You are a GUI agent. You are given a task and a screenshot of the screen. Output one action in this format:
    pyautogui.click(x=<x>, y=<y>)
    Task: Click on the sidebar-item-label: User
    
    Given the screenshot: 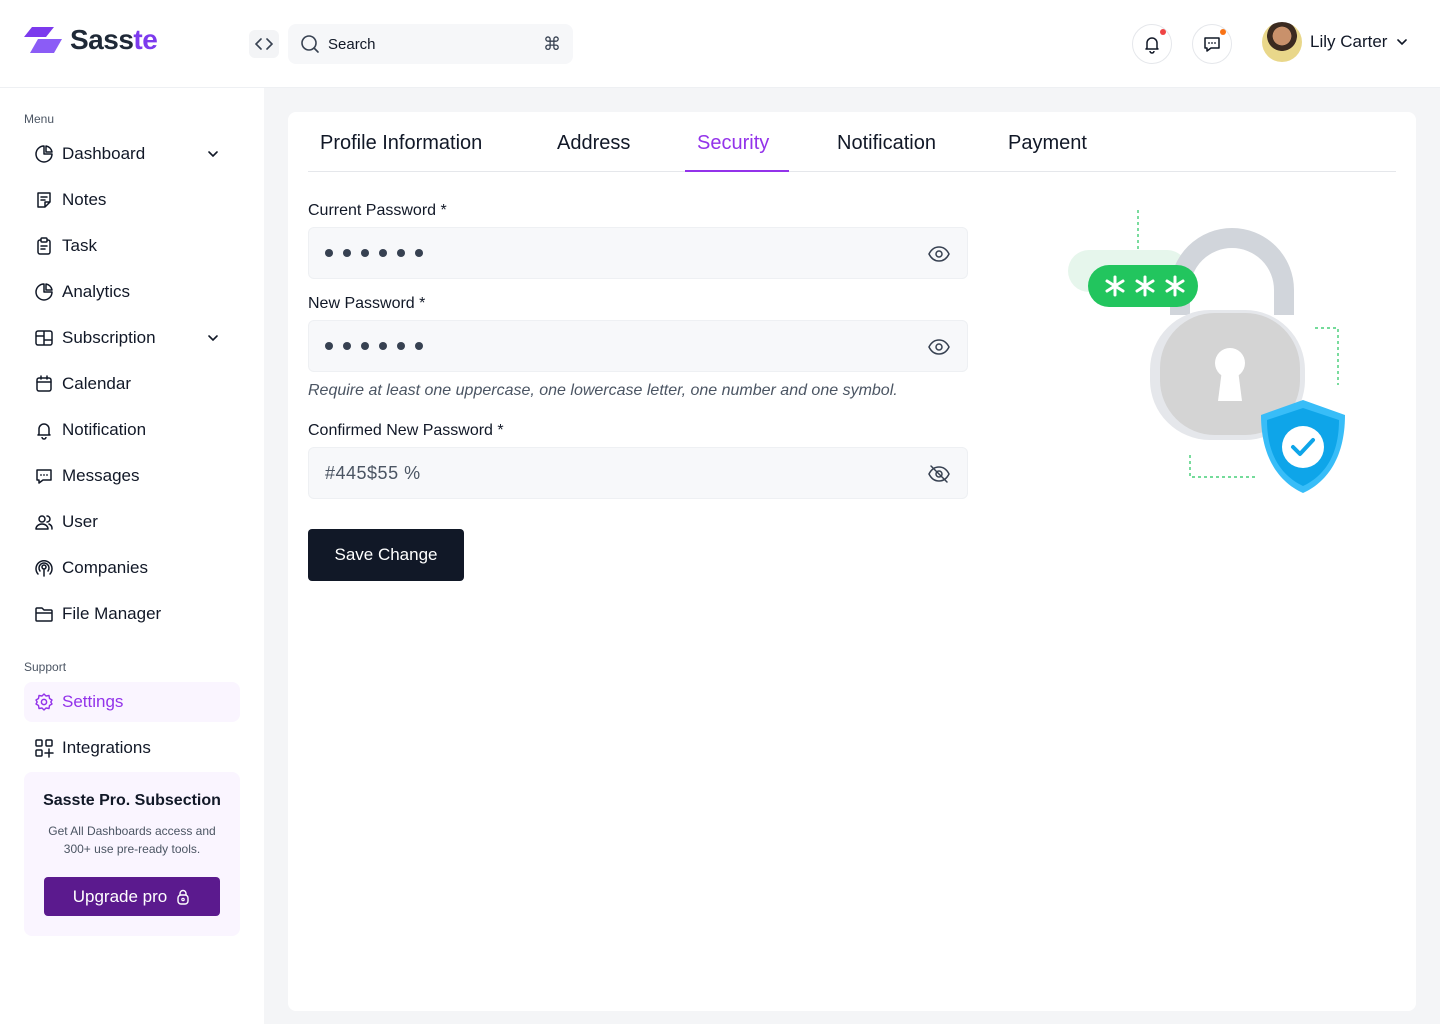 What is the action you would take?
    pyautogui.click(x=80, y=521)
    